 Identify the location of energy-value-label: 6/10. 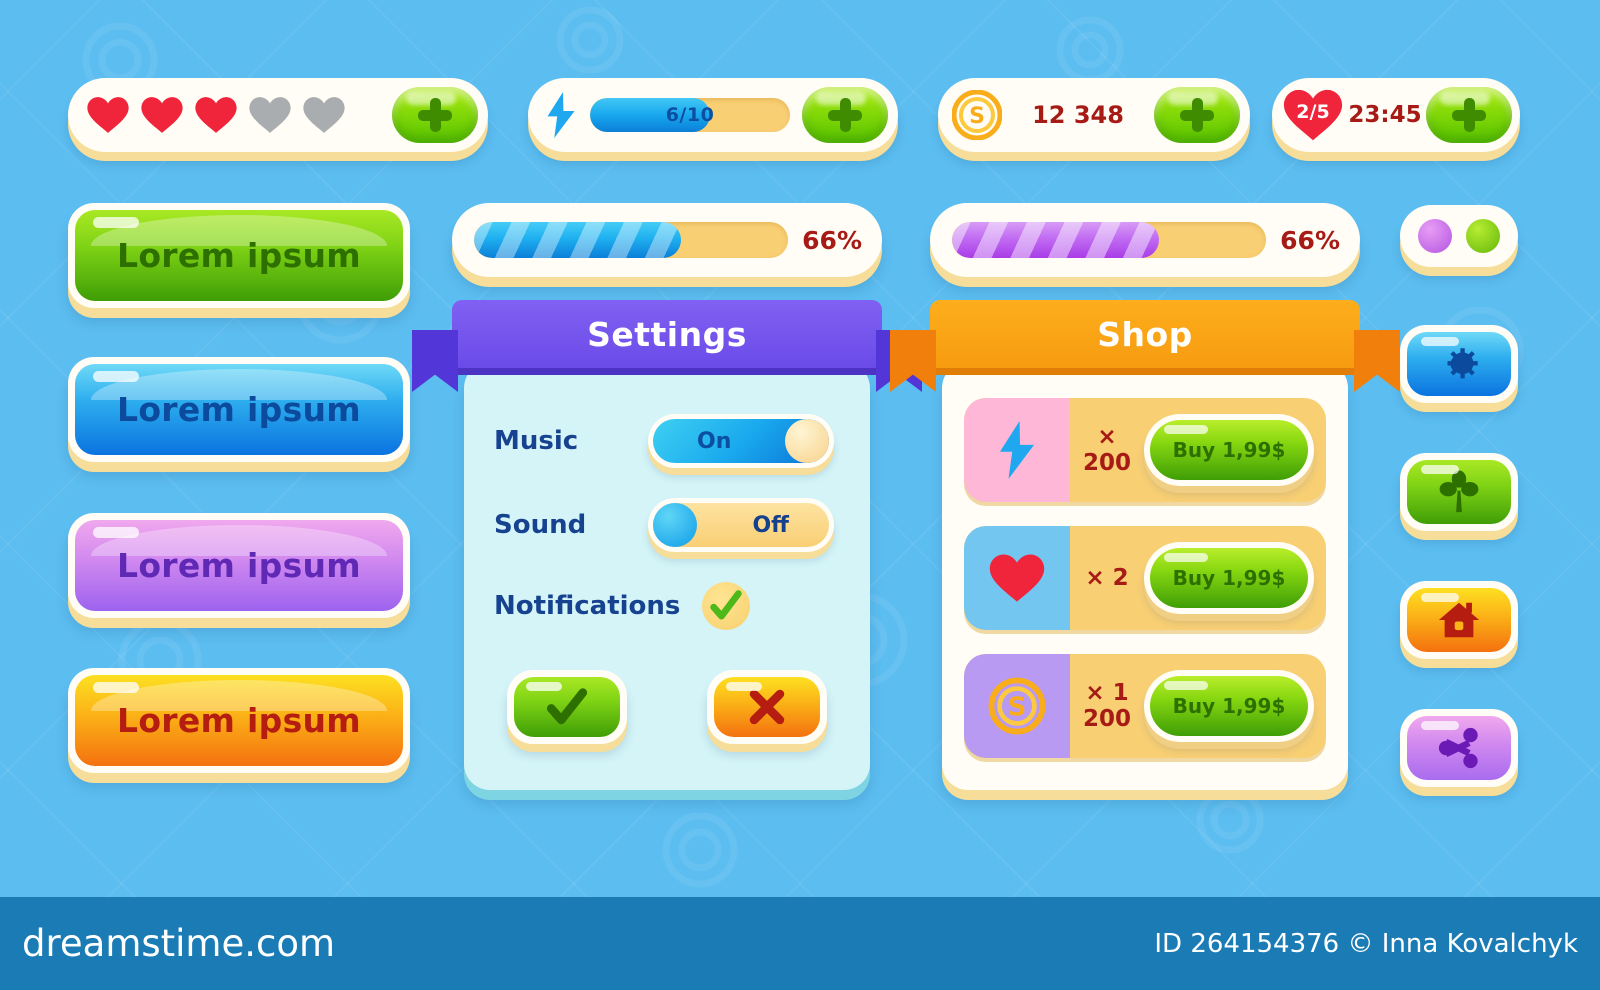
(690, 115).